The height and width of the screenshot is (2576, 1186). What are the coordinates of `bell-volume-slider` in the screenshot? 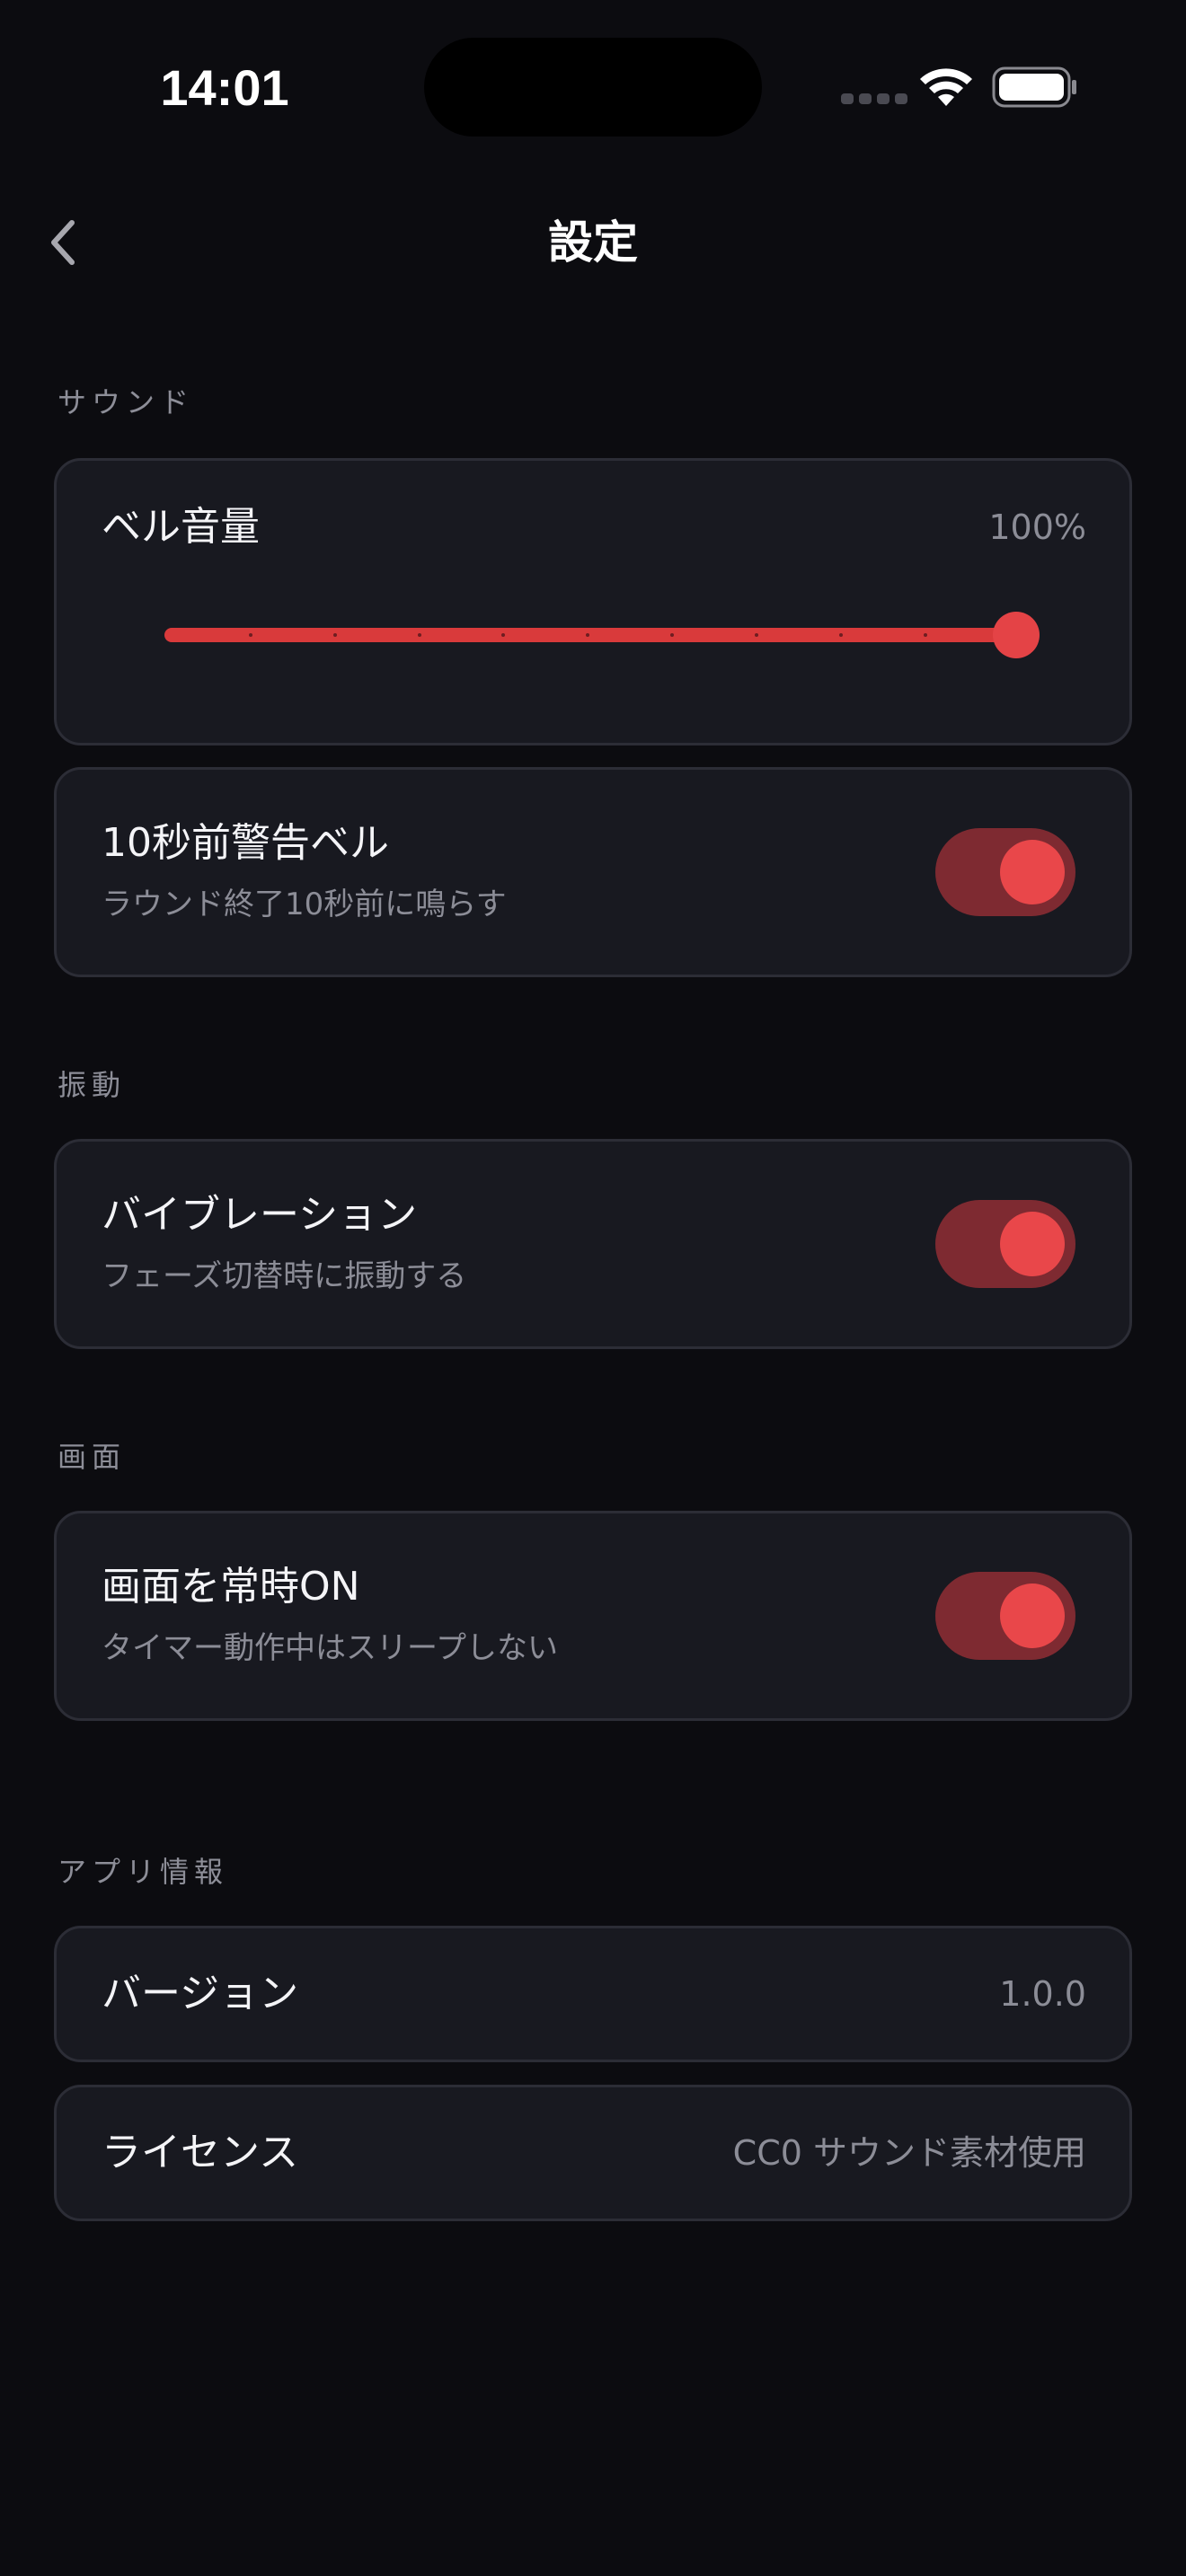 It's located at (625, 635).